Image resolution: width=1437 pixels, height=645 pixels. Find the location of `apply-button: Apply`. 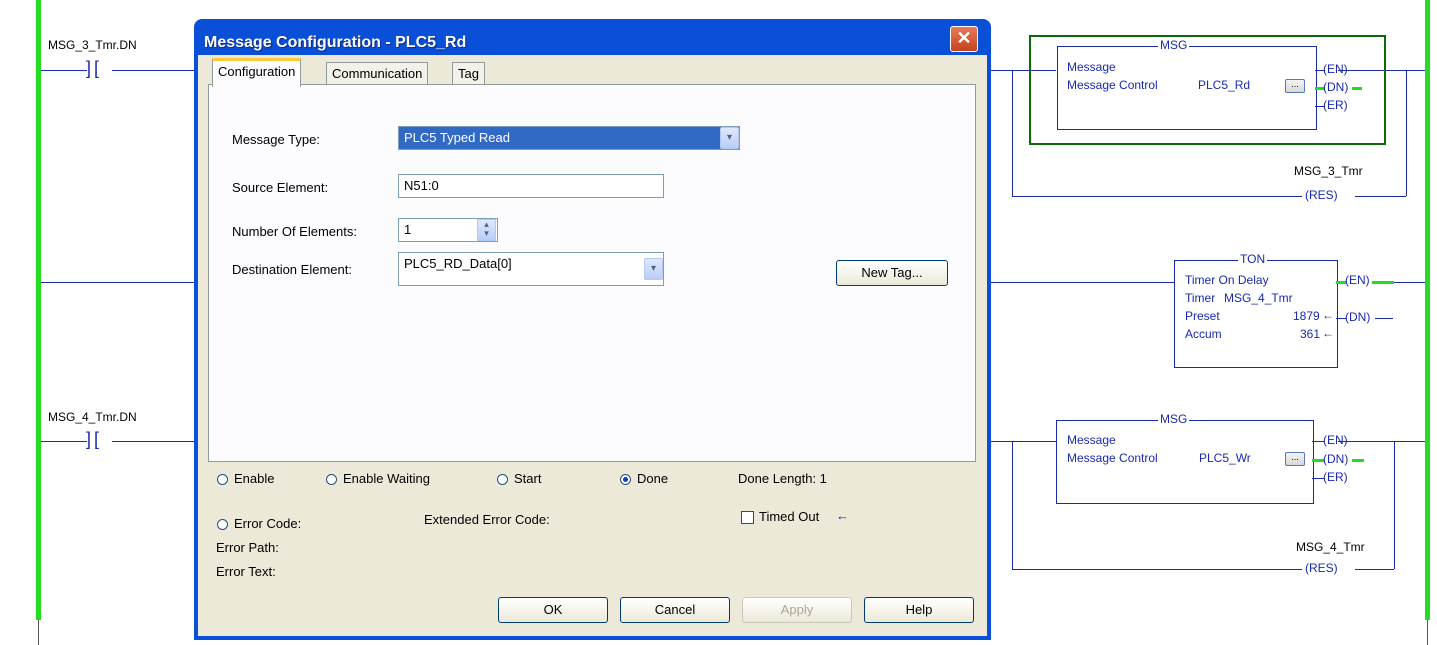

apply-button: Apply is located at coordinates (797, 610).